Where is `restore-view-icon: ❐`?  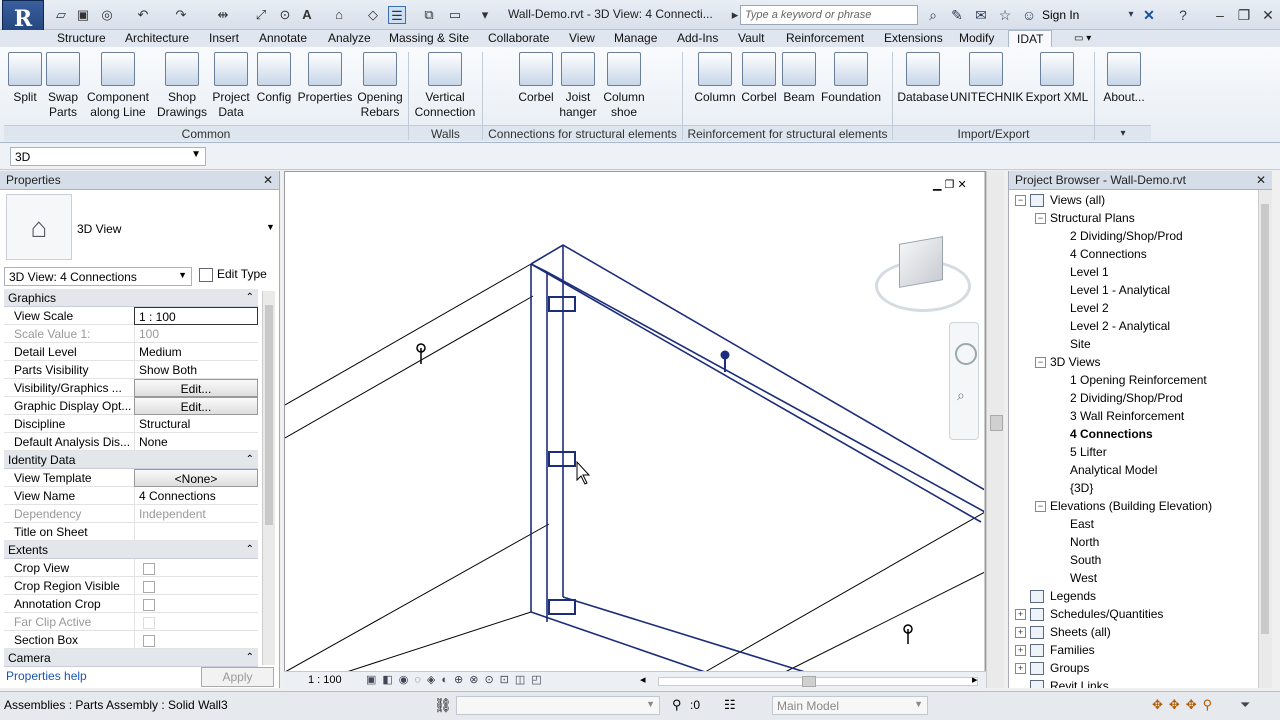
restore-view-icon: ❐ is located at coordinates (950, 185).